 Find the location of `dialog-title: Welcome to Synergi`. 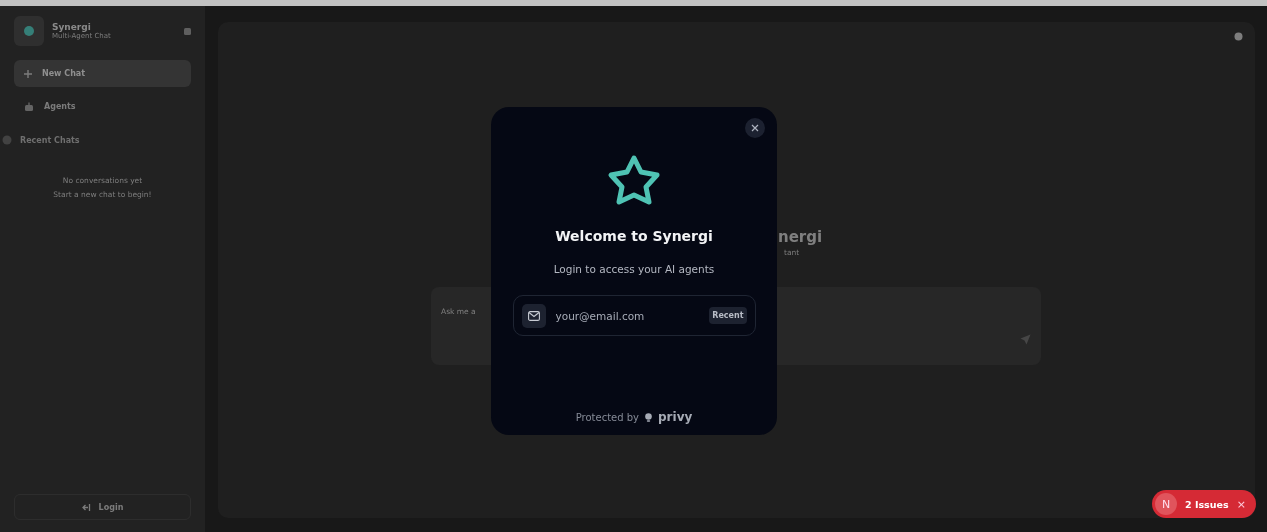

dialog-title: Welcome to Synergi is located at coordinates (634, 236).